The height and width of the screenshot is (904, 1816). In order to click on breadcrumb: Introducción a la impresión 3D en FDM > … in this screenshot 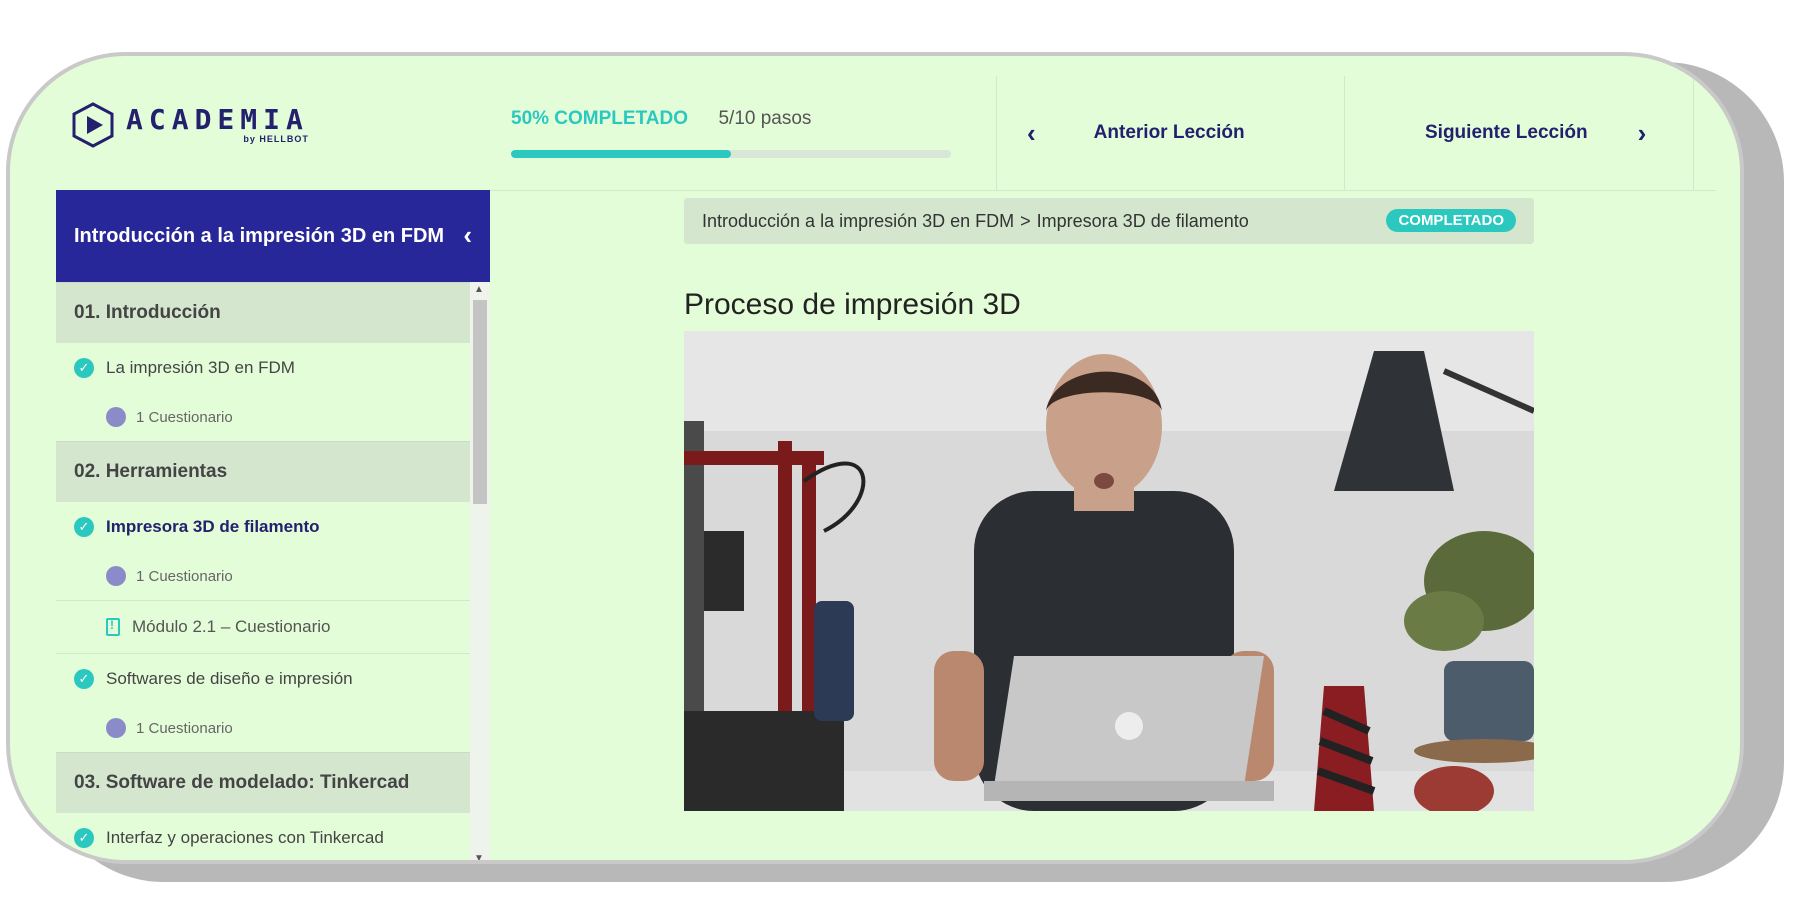, I will do `click(1109, 221)`.